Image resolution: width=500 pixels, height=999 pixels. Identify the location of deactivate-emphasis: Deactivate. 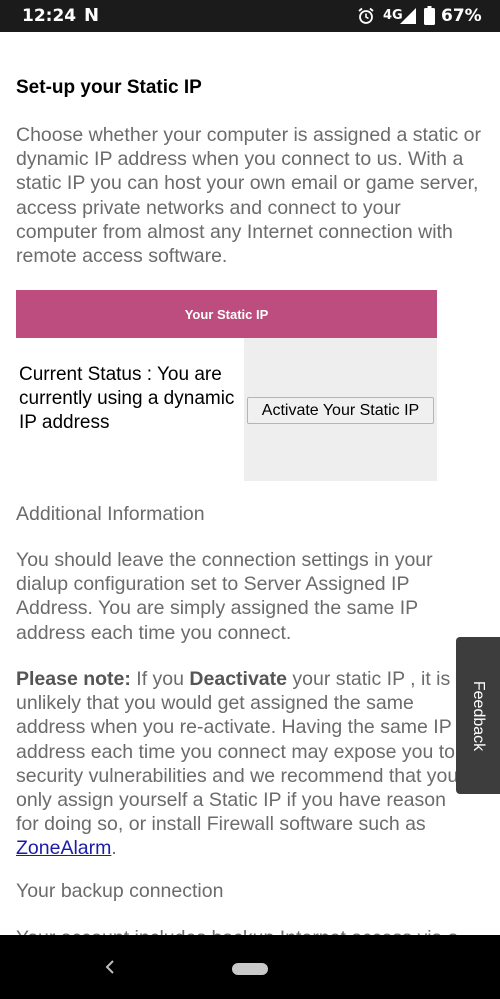
(238, 679).